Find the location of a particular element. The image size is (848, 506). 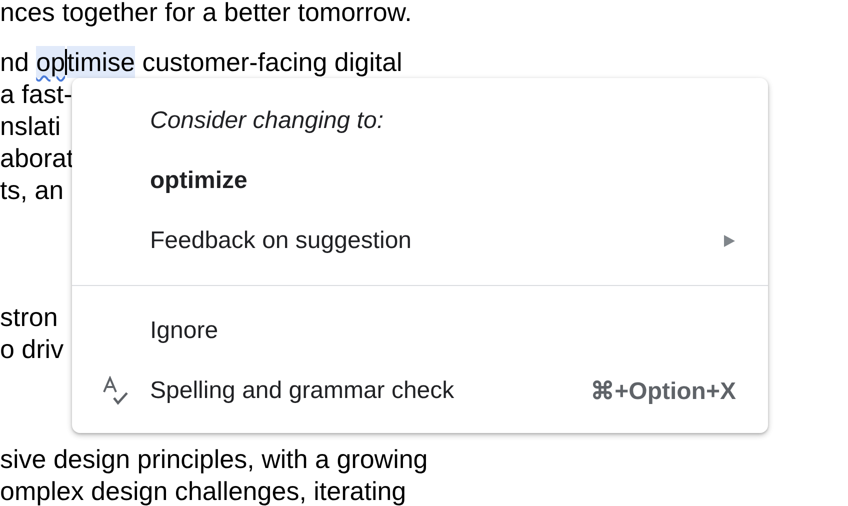

misspelled-word: op is located at coordinates (51, 62).